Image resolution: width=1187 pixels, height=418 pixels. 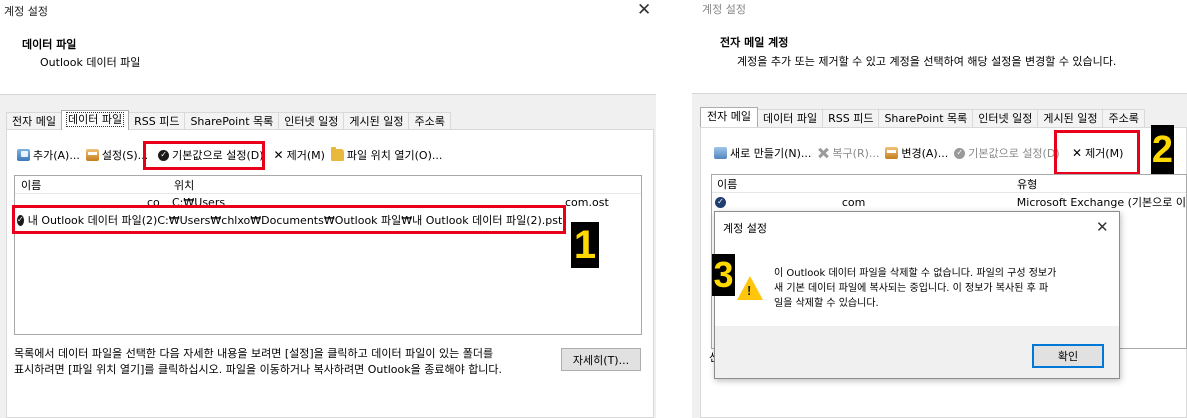 What do you see at coordinates (720, 153) in the screenshot?
I see `new-account-icon` at bounding box center [720, 153].